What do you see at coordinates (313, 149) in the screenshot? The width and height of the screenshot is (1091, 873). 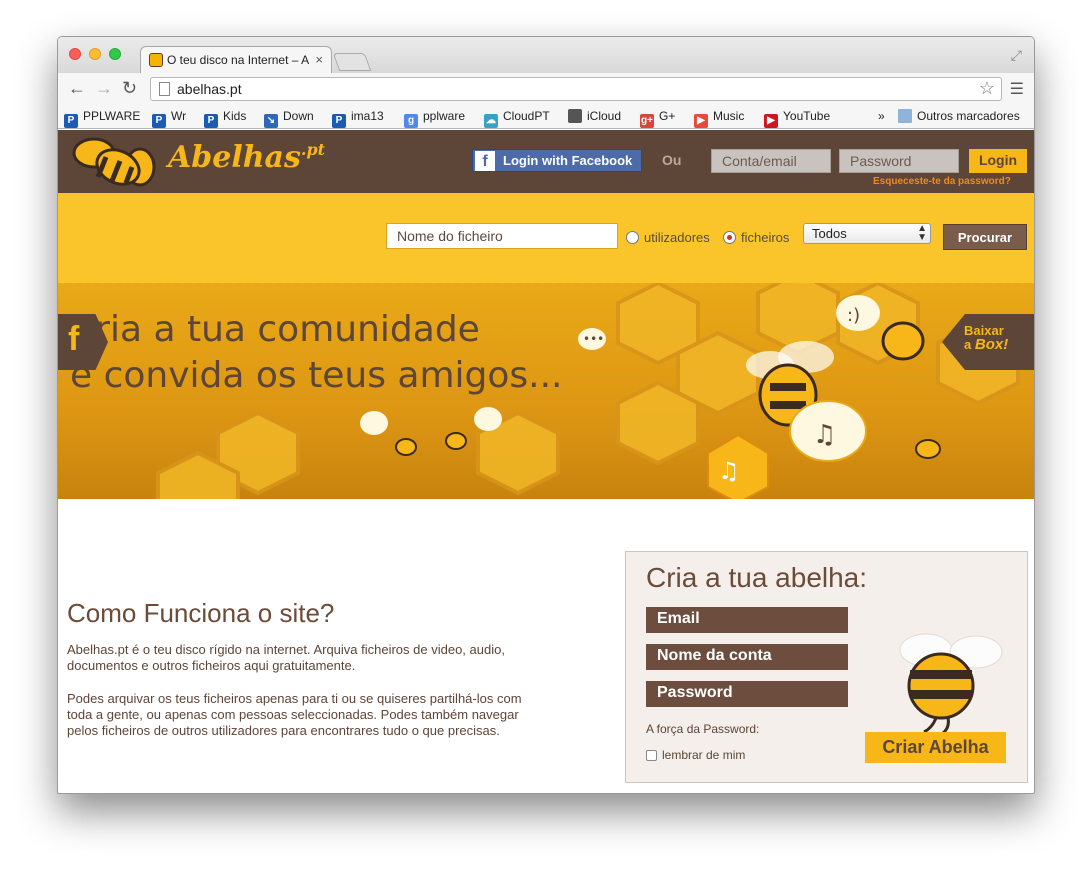 I see `logo-suffix: .pt` at bounding box center [313, 149].